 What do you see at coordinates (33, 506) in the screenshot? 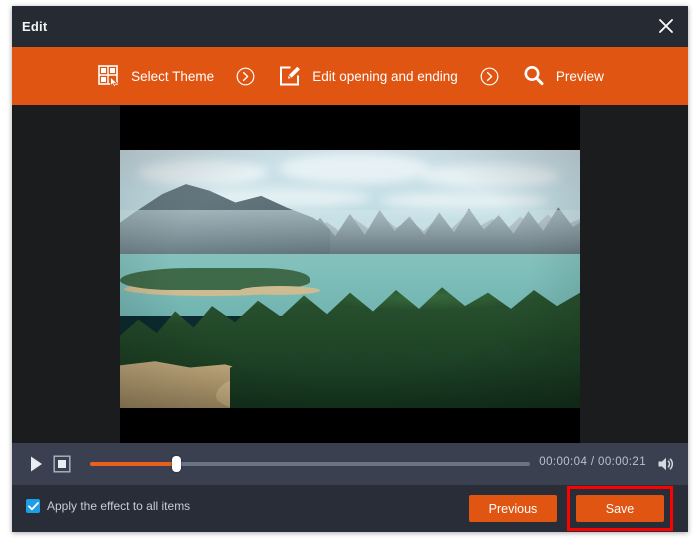
I see `checkbox-check-icon` at bounding box center [33, 506].